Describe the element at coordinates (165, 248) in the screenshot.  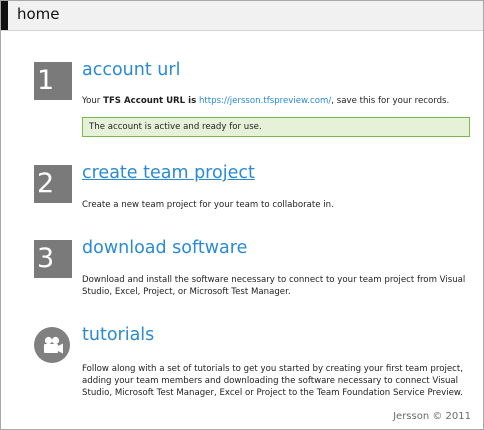
I see `step-title-download-software: download software` at that location.